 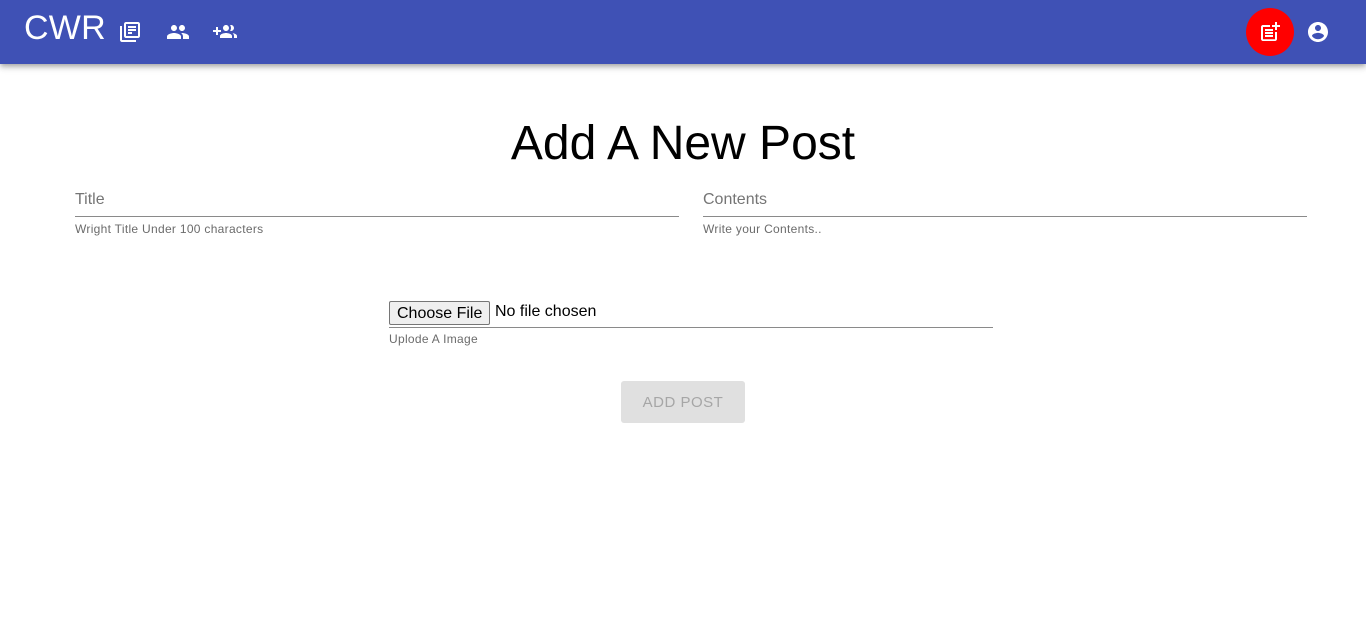 I want to click on image-file-field: Choose File No file chosen, so click(x=691, y=314).